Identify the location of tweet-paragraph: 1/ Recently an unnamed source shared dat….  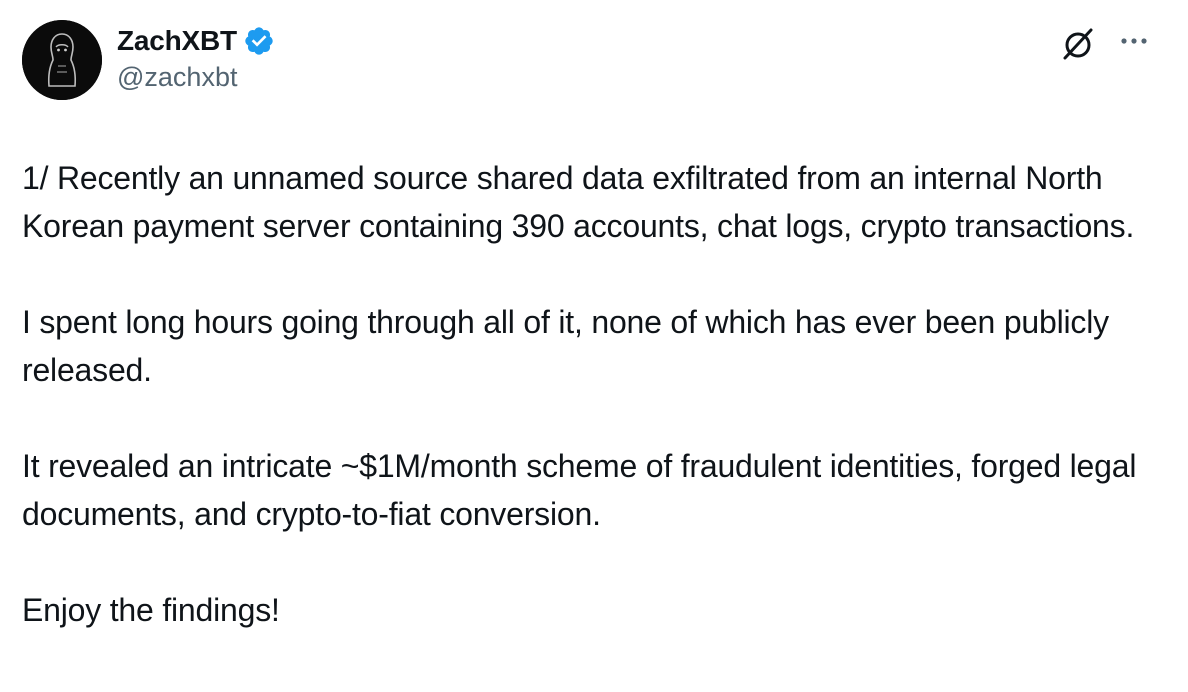
(578, 202).